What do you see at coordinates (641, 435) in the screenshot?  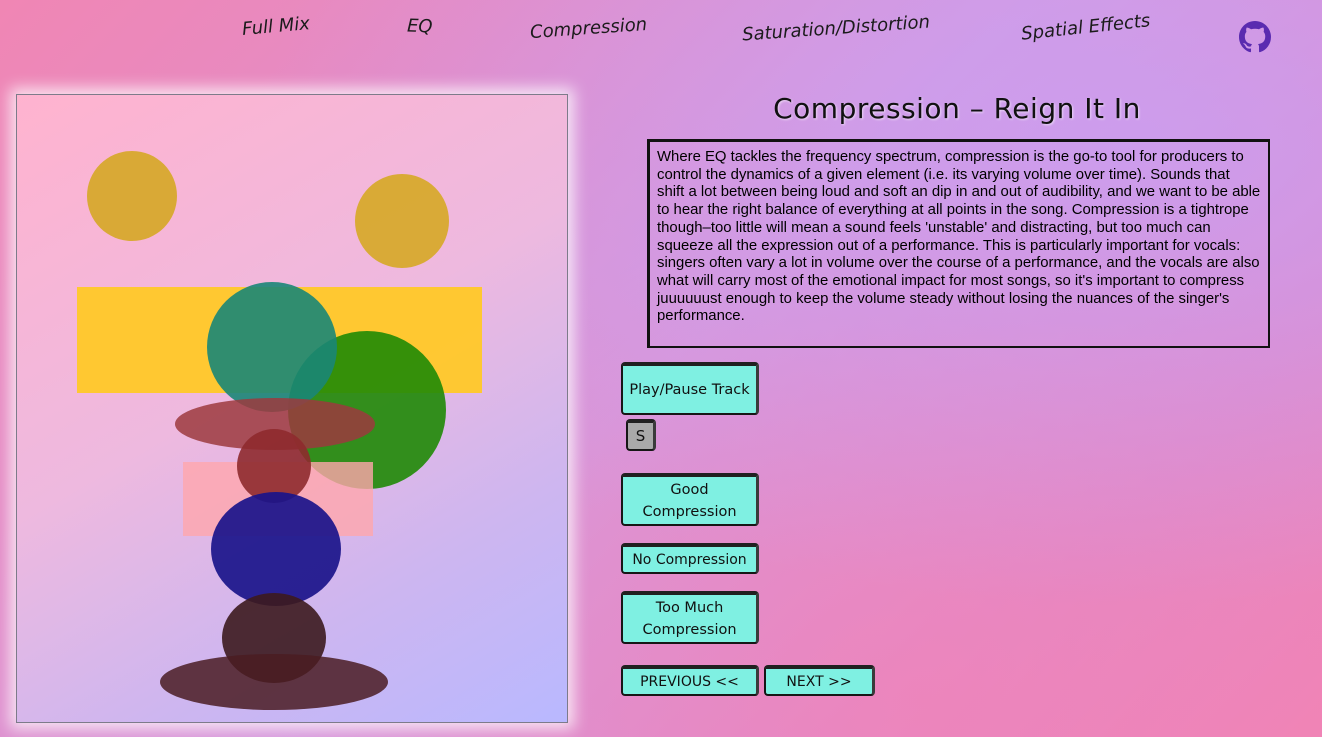 I see `s-button: S` at bounding box center [641, 435].